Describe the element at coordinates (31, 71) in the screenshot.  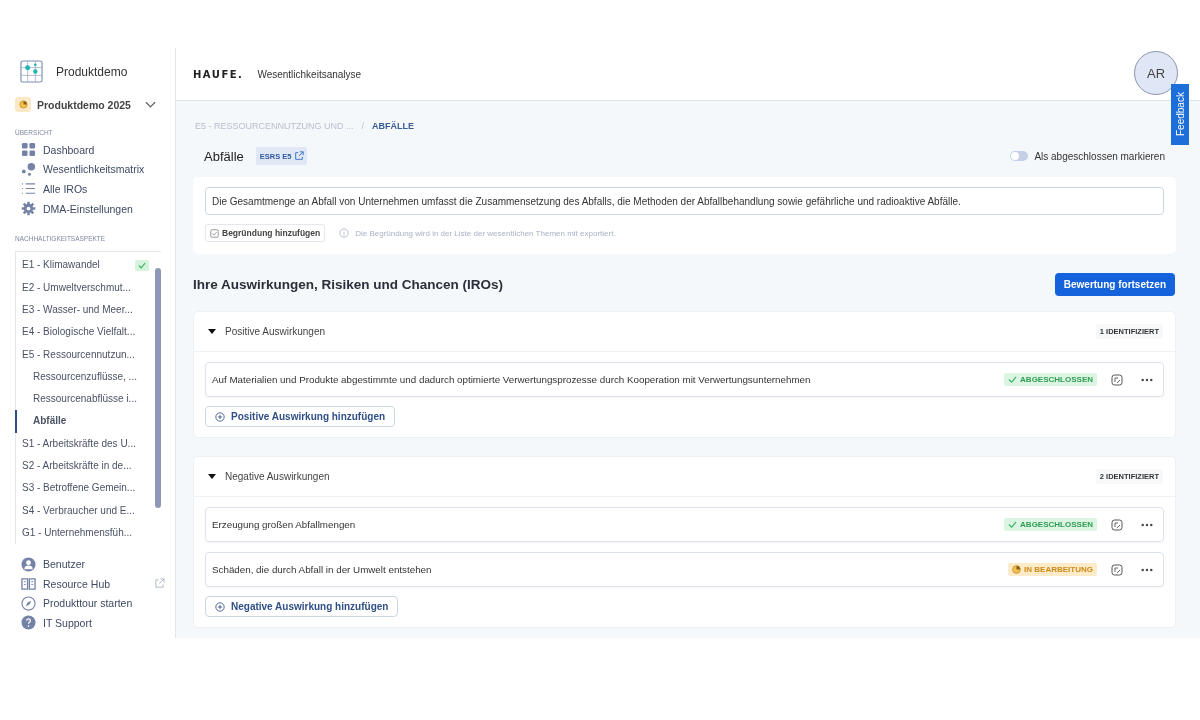
I see `grid-logo-icon` at that location.